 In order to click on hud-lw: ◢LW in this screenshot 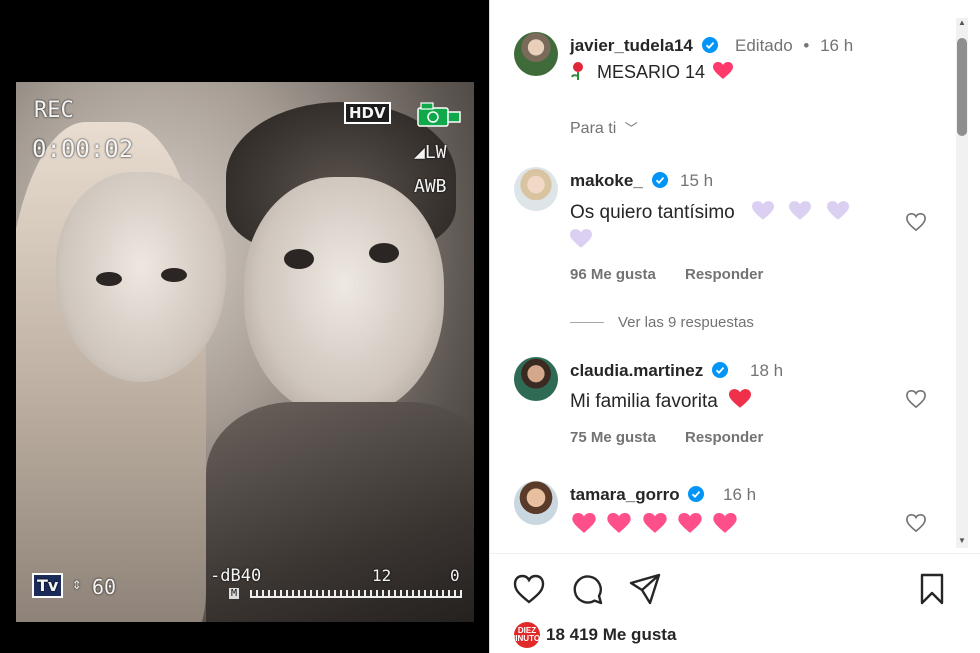, I will do `click(430, 152)`.